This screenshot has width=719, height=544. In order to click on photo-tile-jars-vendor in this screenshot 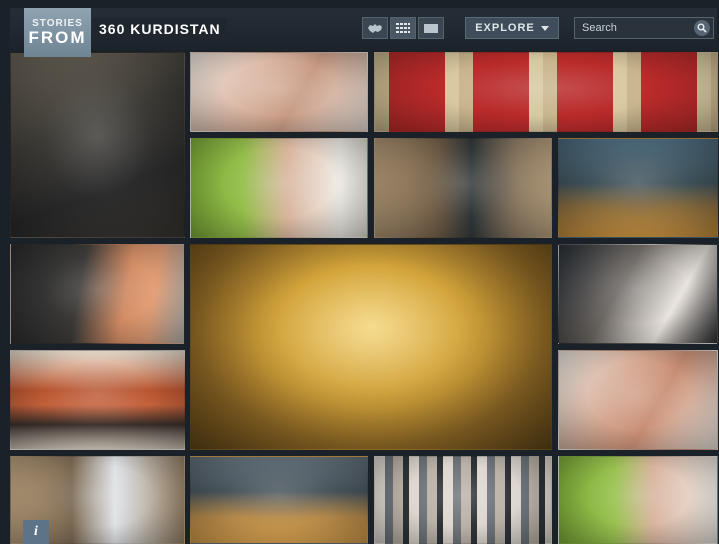, I will do `click(97, 400)`.